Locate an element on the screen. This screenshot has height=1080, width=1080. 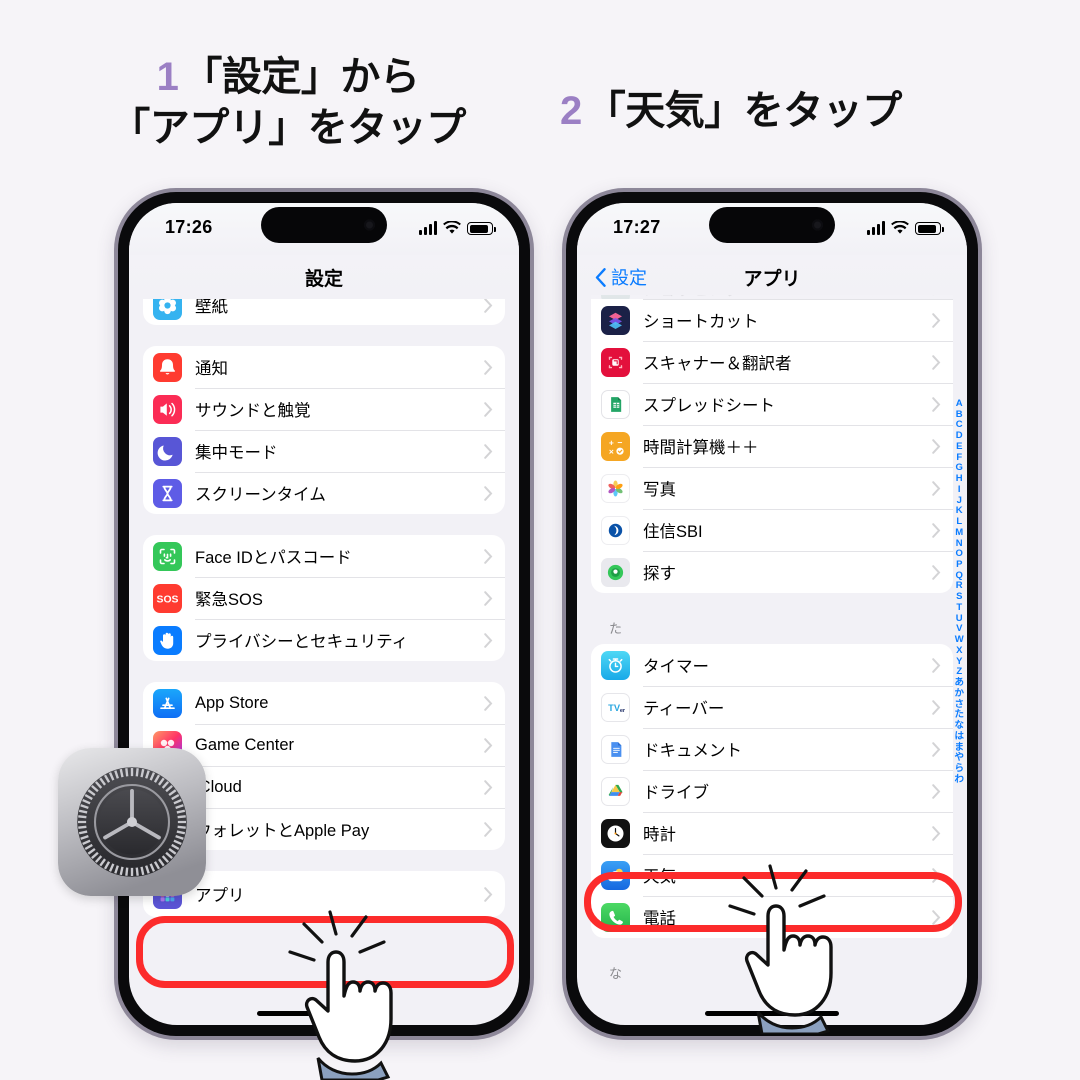
index-letter: か is located at coordinates (959, 694).